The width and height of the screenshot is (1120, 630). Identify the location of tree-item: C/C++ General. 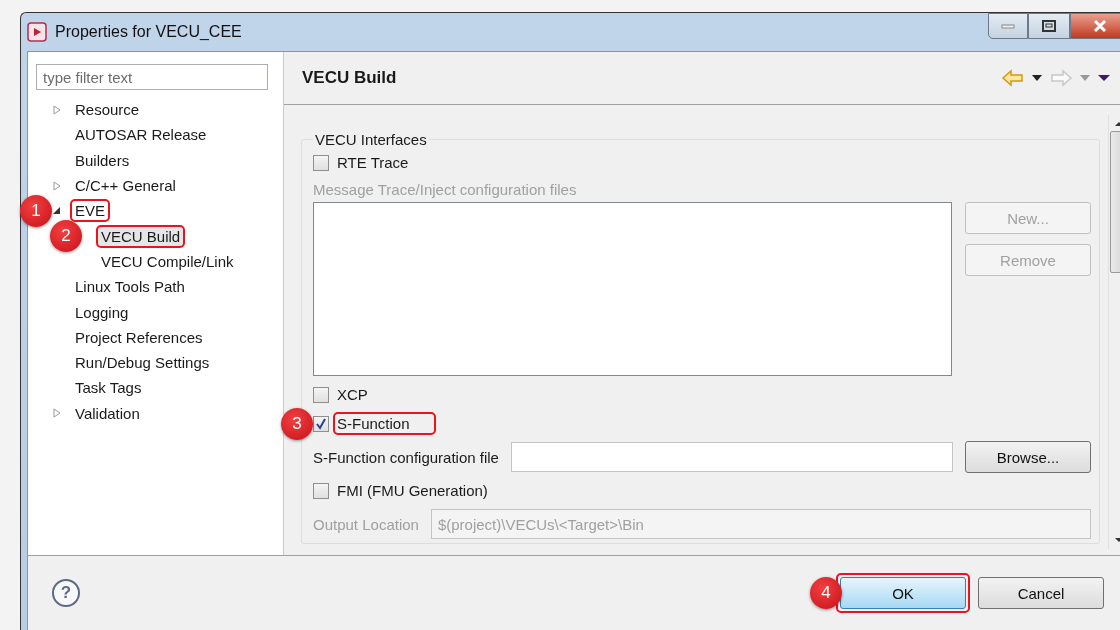
(125, 186).